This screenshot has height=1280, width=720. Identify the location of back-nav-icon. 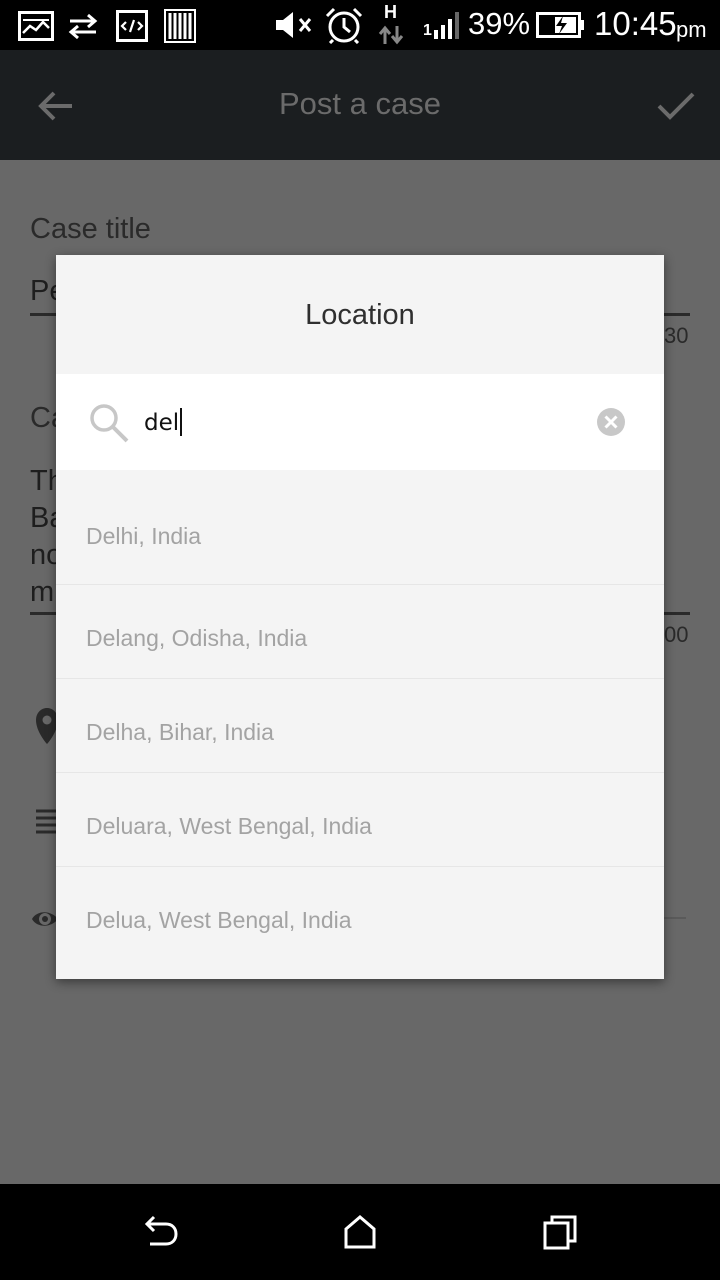
(160, 1234).